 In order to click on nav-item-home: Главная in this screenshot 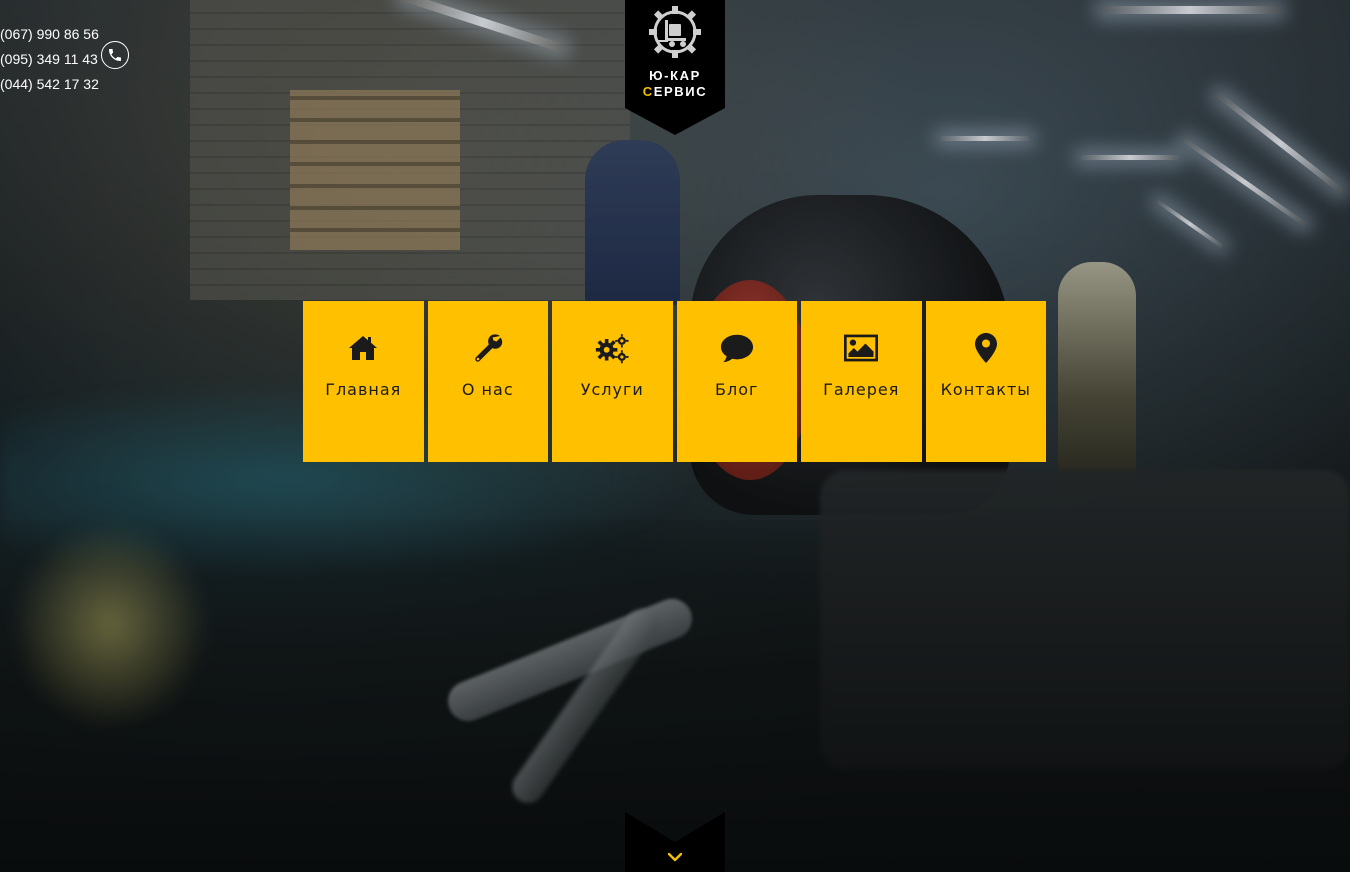, I will do `click(363, 381)`.